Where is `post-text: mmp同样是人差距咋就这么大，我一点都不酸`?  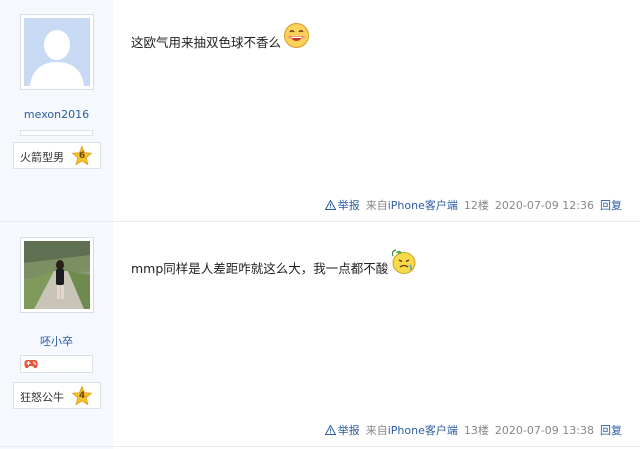
post-text: mmp同样是人差距咋就这么大，我一点都不酸 is located at coordinates (260, 268).